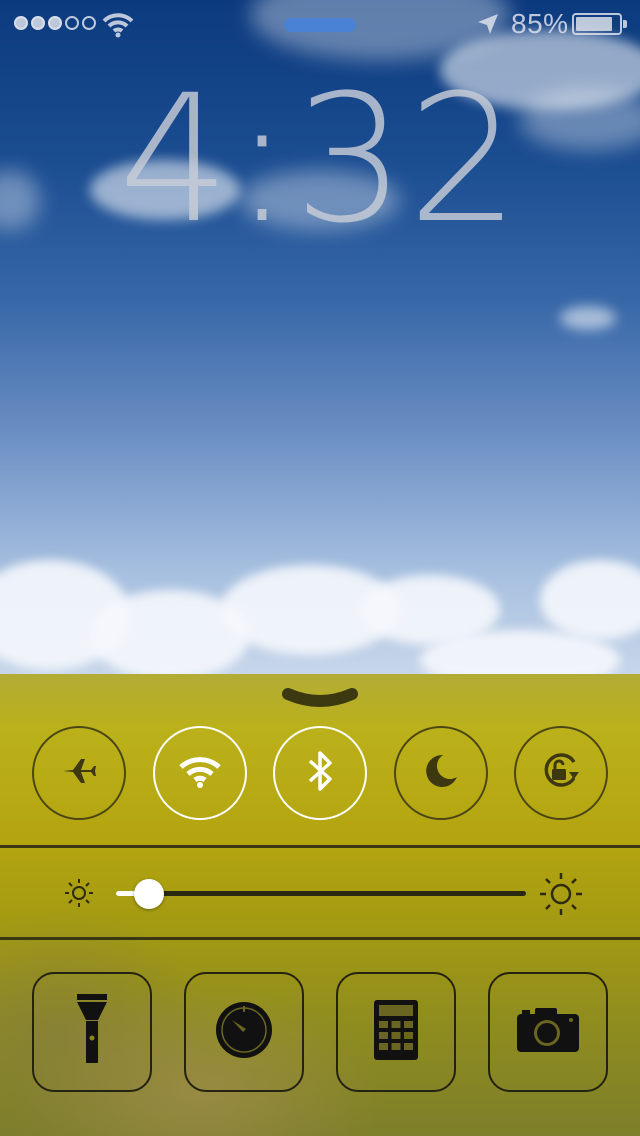  I want to click on quick-toggles, so click(320, 773).